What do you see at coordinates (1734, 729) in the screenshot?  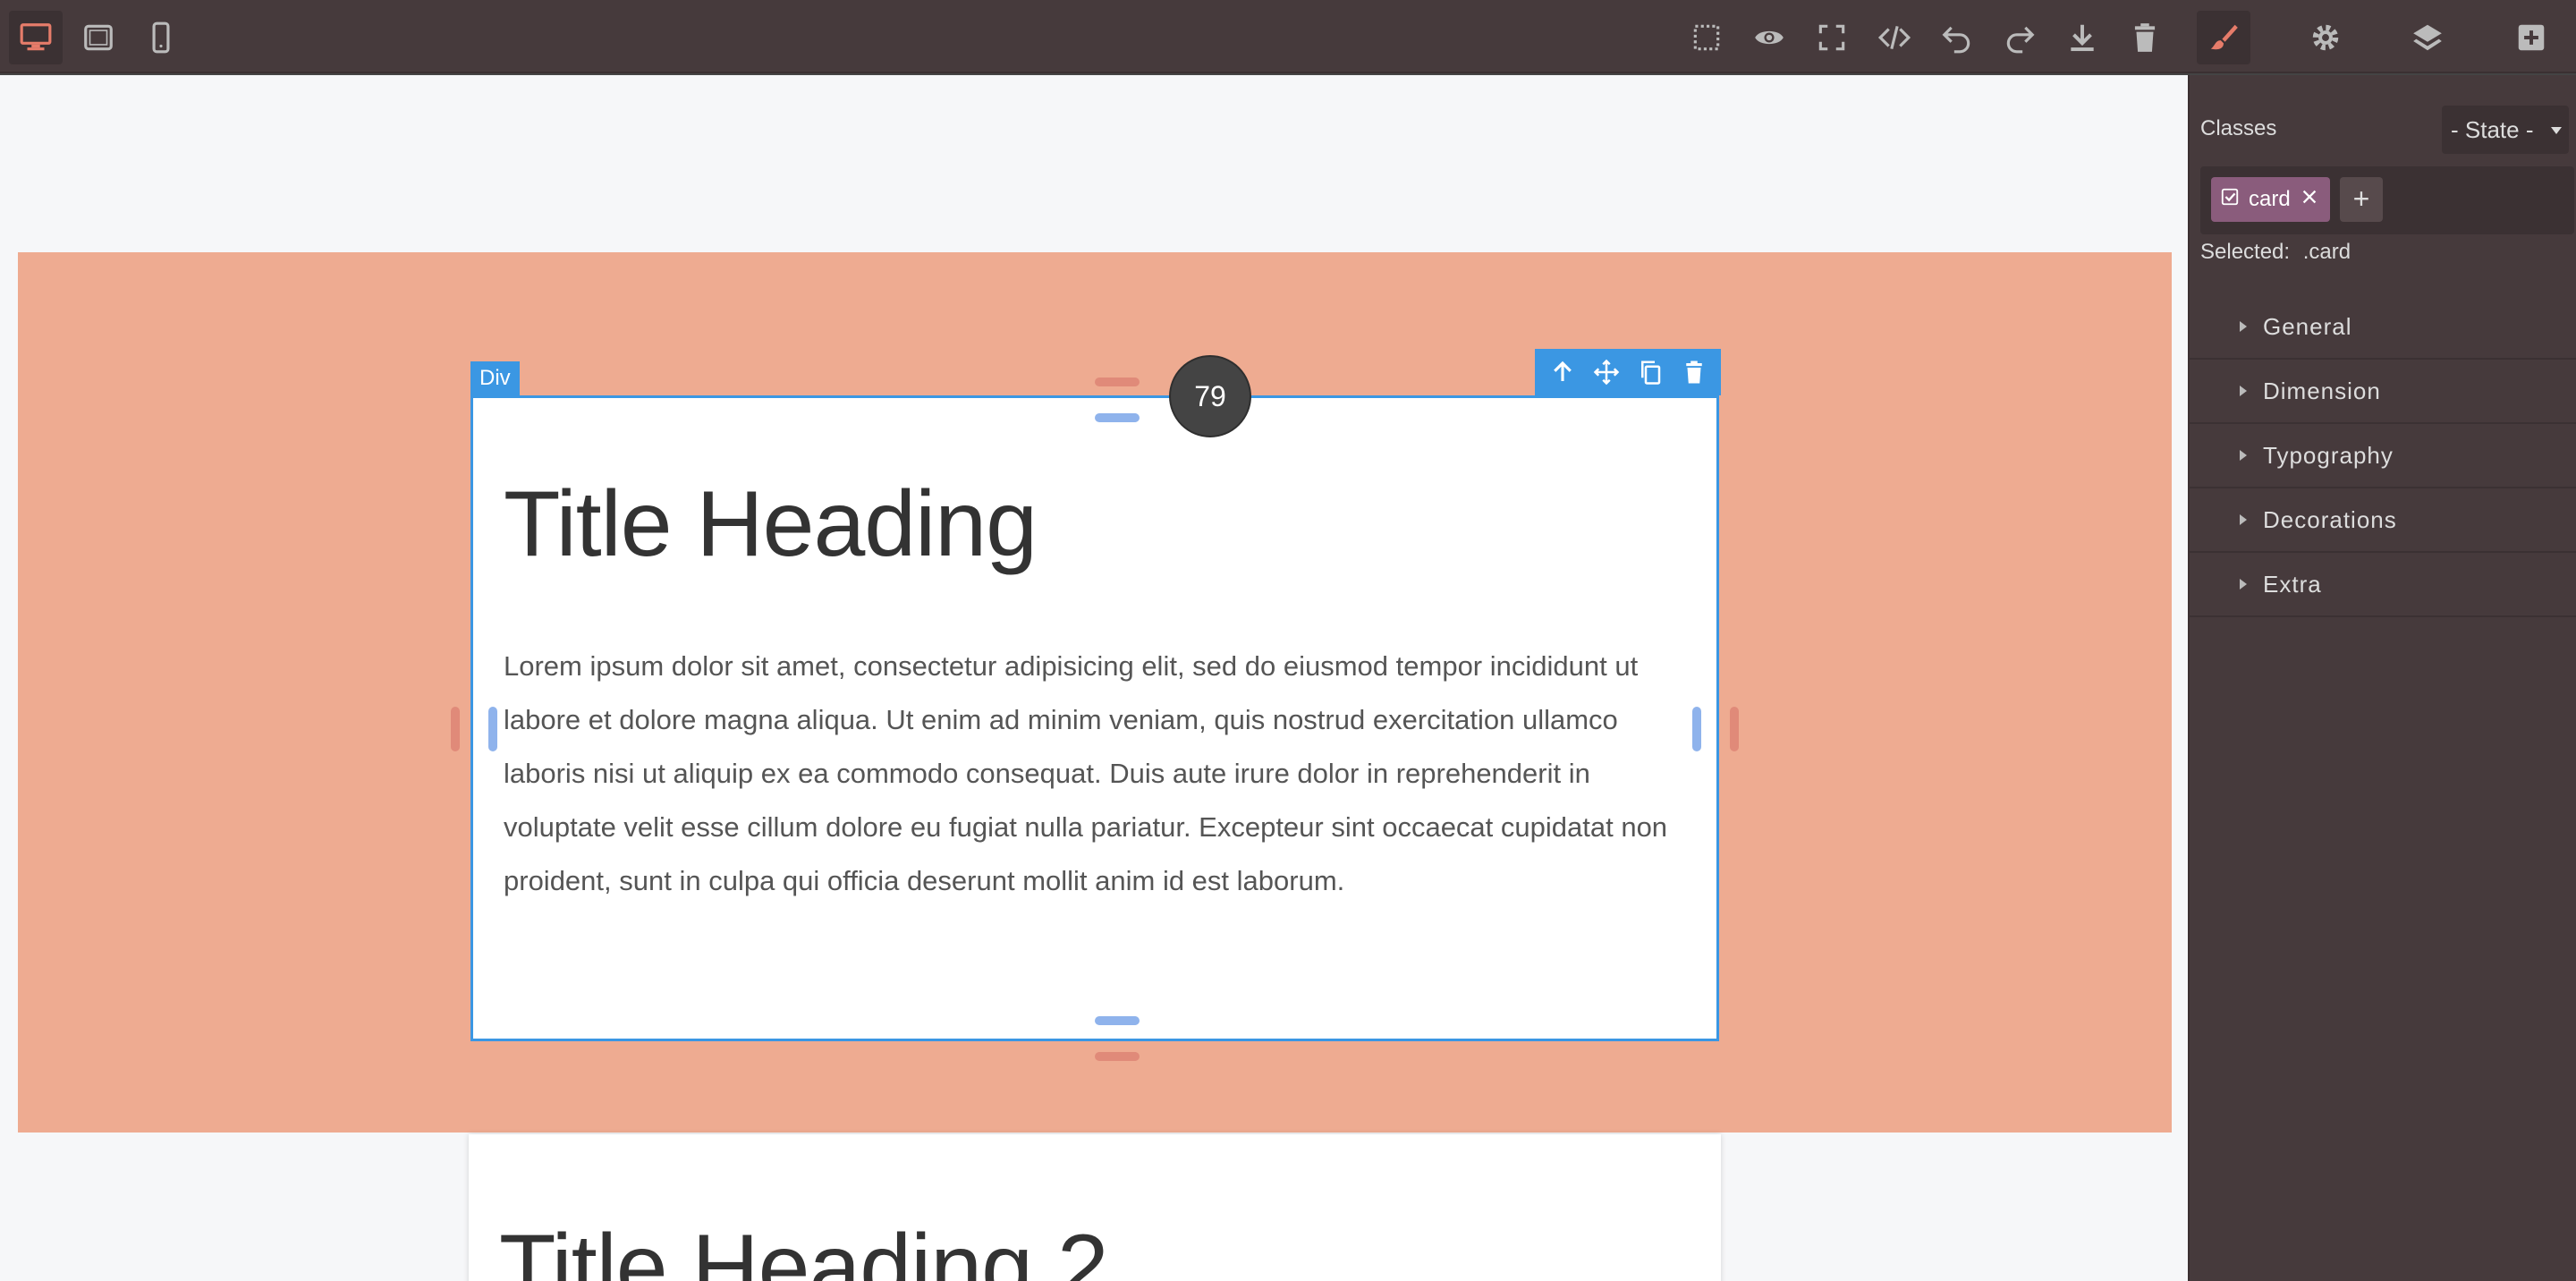 I see `margin-handle-right` at bounding box center [1734, 729].